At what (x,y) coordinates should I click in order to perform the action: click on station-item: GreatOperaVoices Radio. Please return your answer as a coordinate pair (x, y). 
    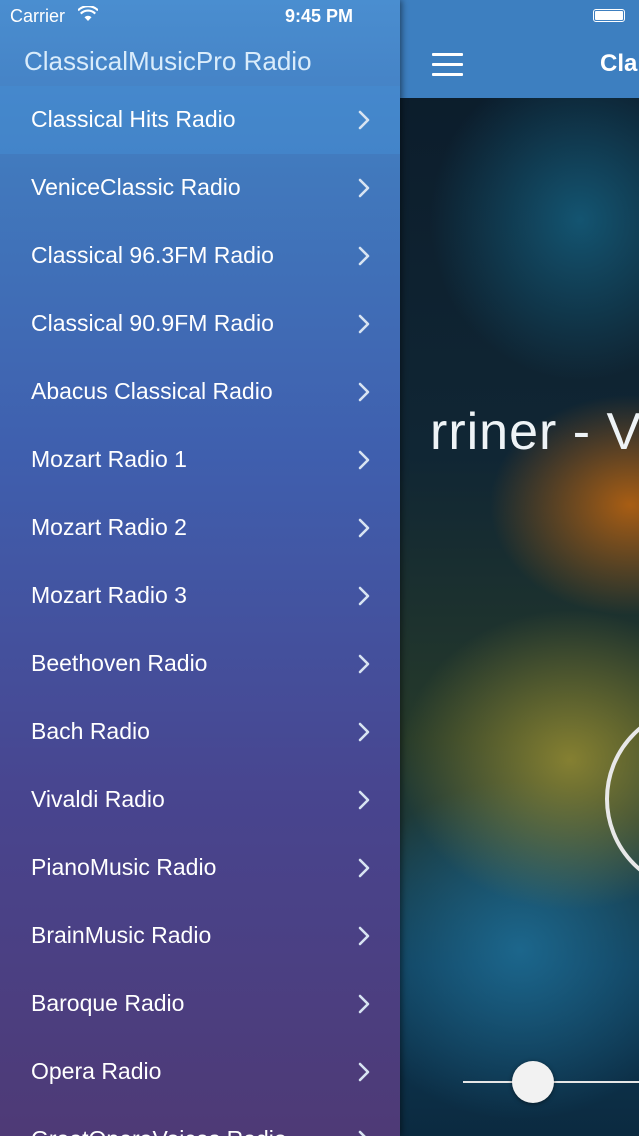
    Looking at the image, I should click on (200, 1121).